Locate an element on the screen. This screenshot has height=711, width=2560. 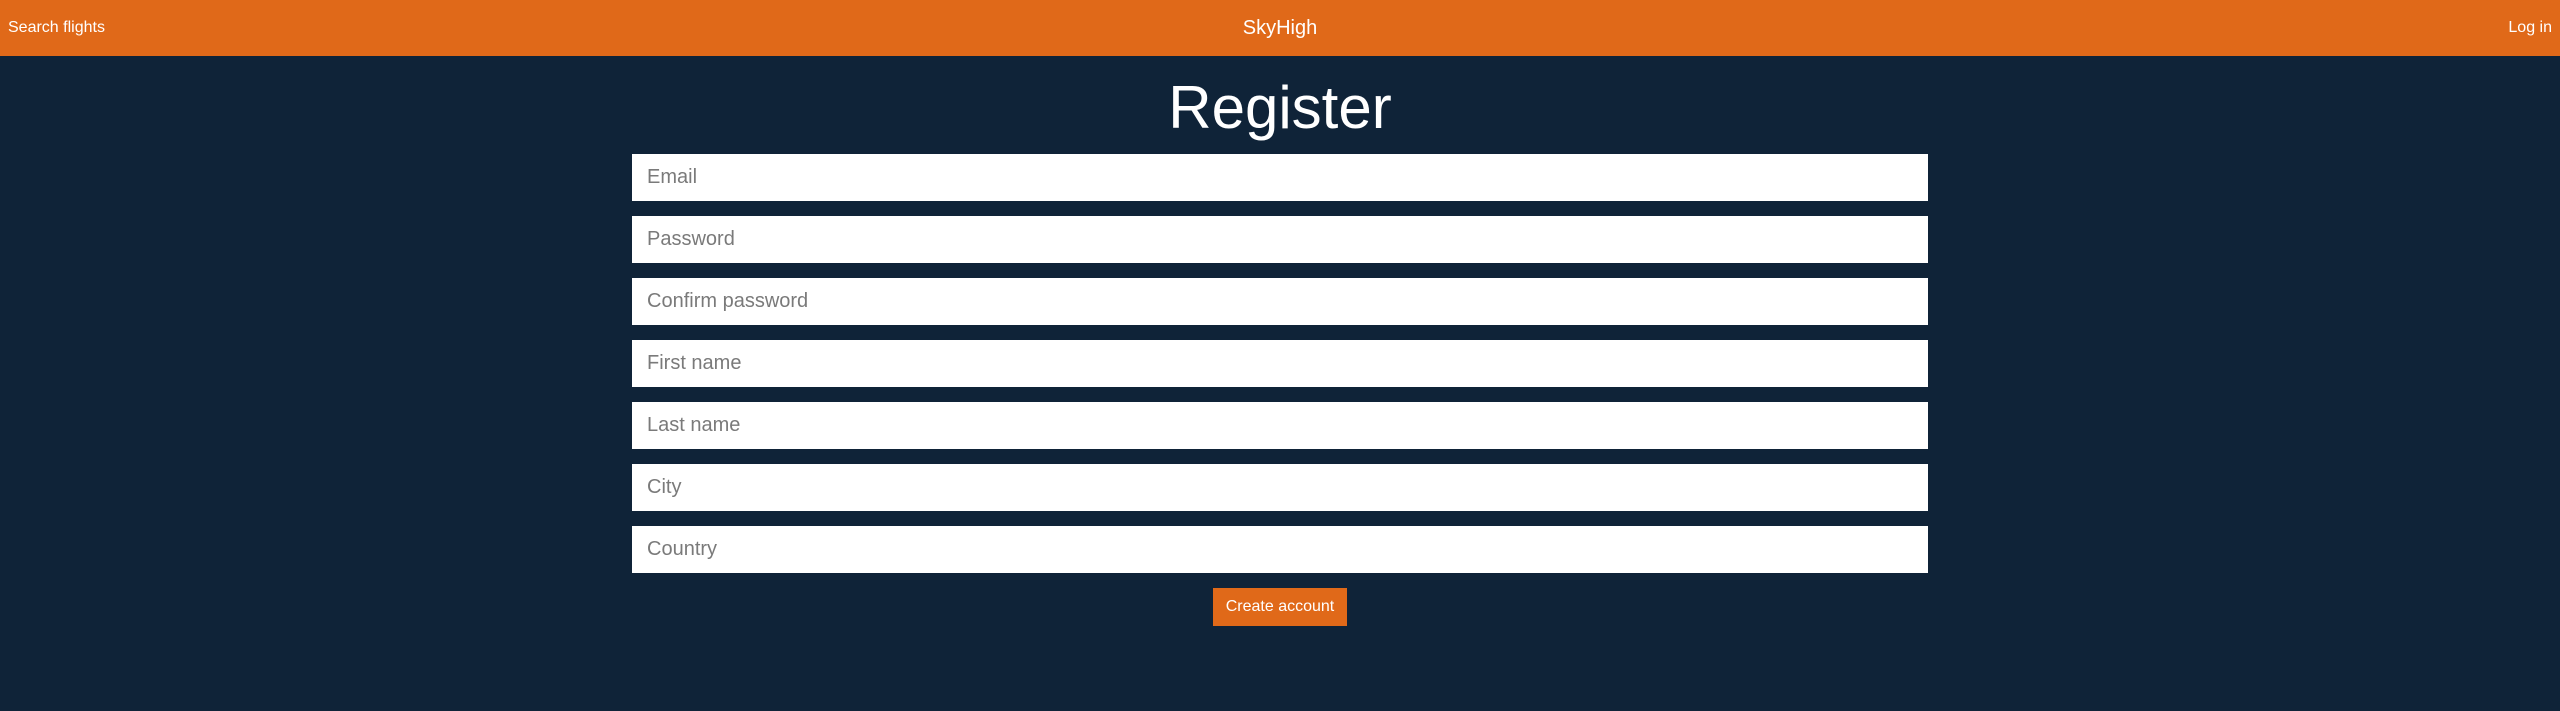
login-link: Log in is located at coordinates (2530, 28).